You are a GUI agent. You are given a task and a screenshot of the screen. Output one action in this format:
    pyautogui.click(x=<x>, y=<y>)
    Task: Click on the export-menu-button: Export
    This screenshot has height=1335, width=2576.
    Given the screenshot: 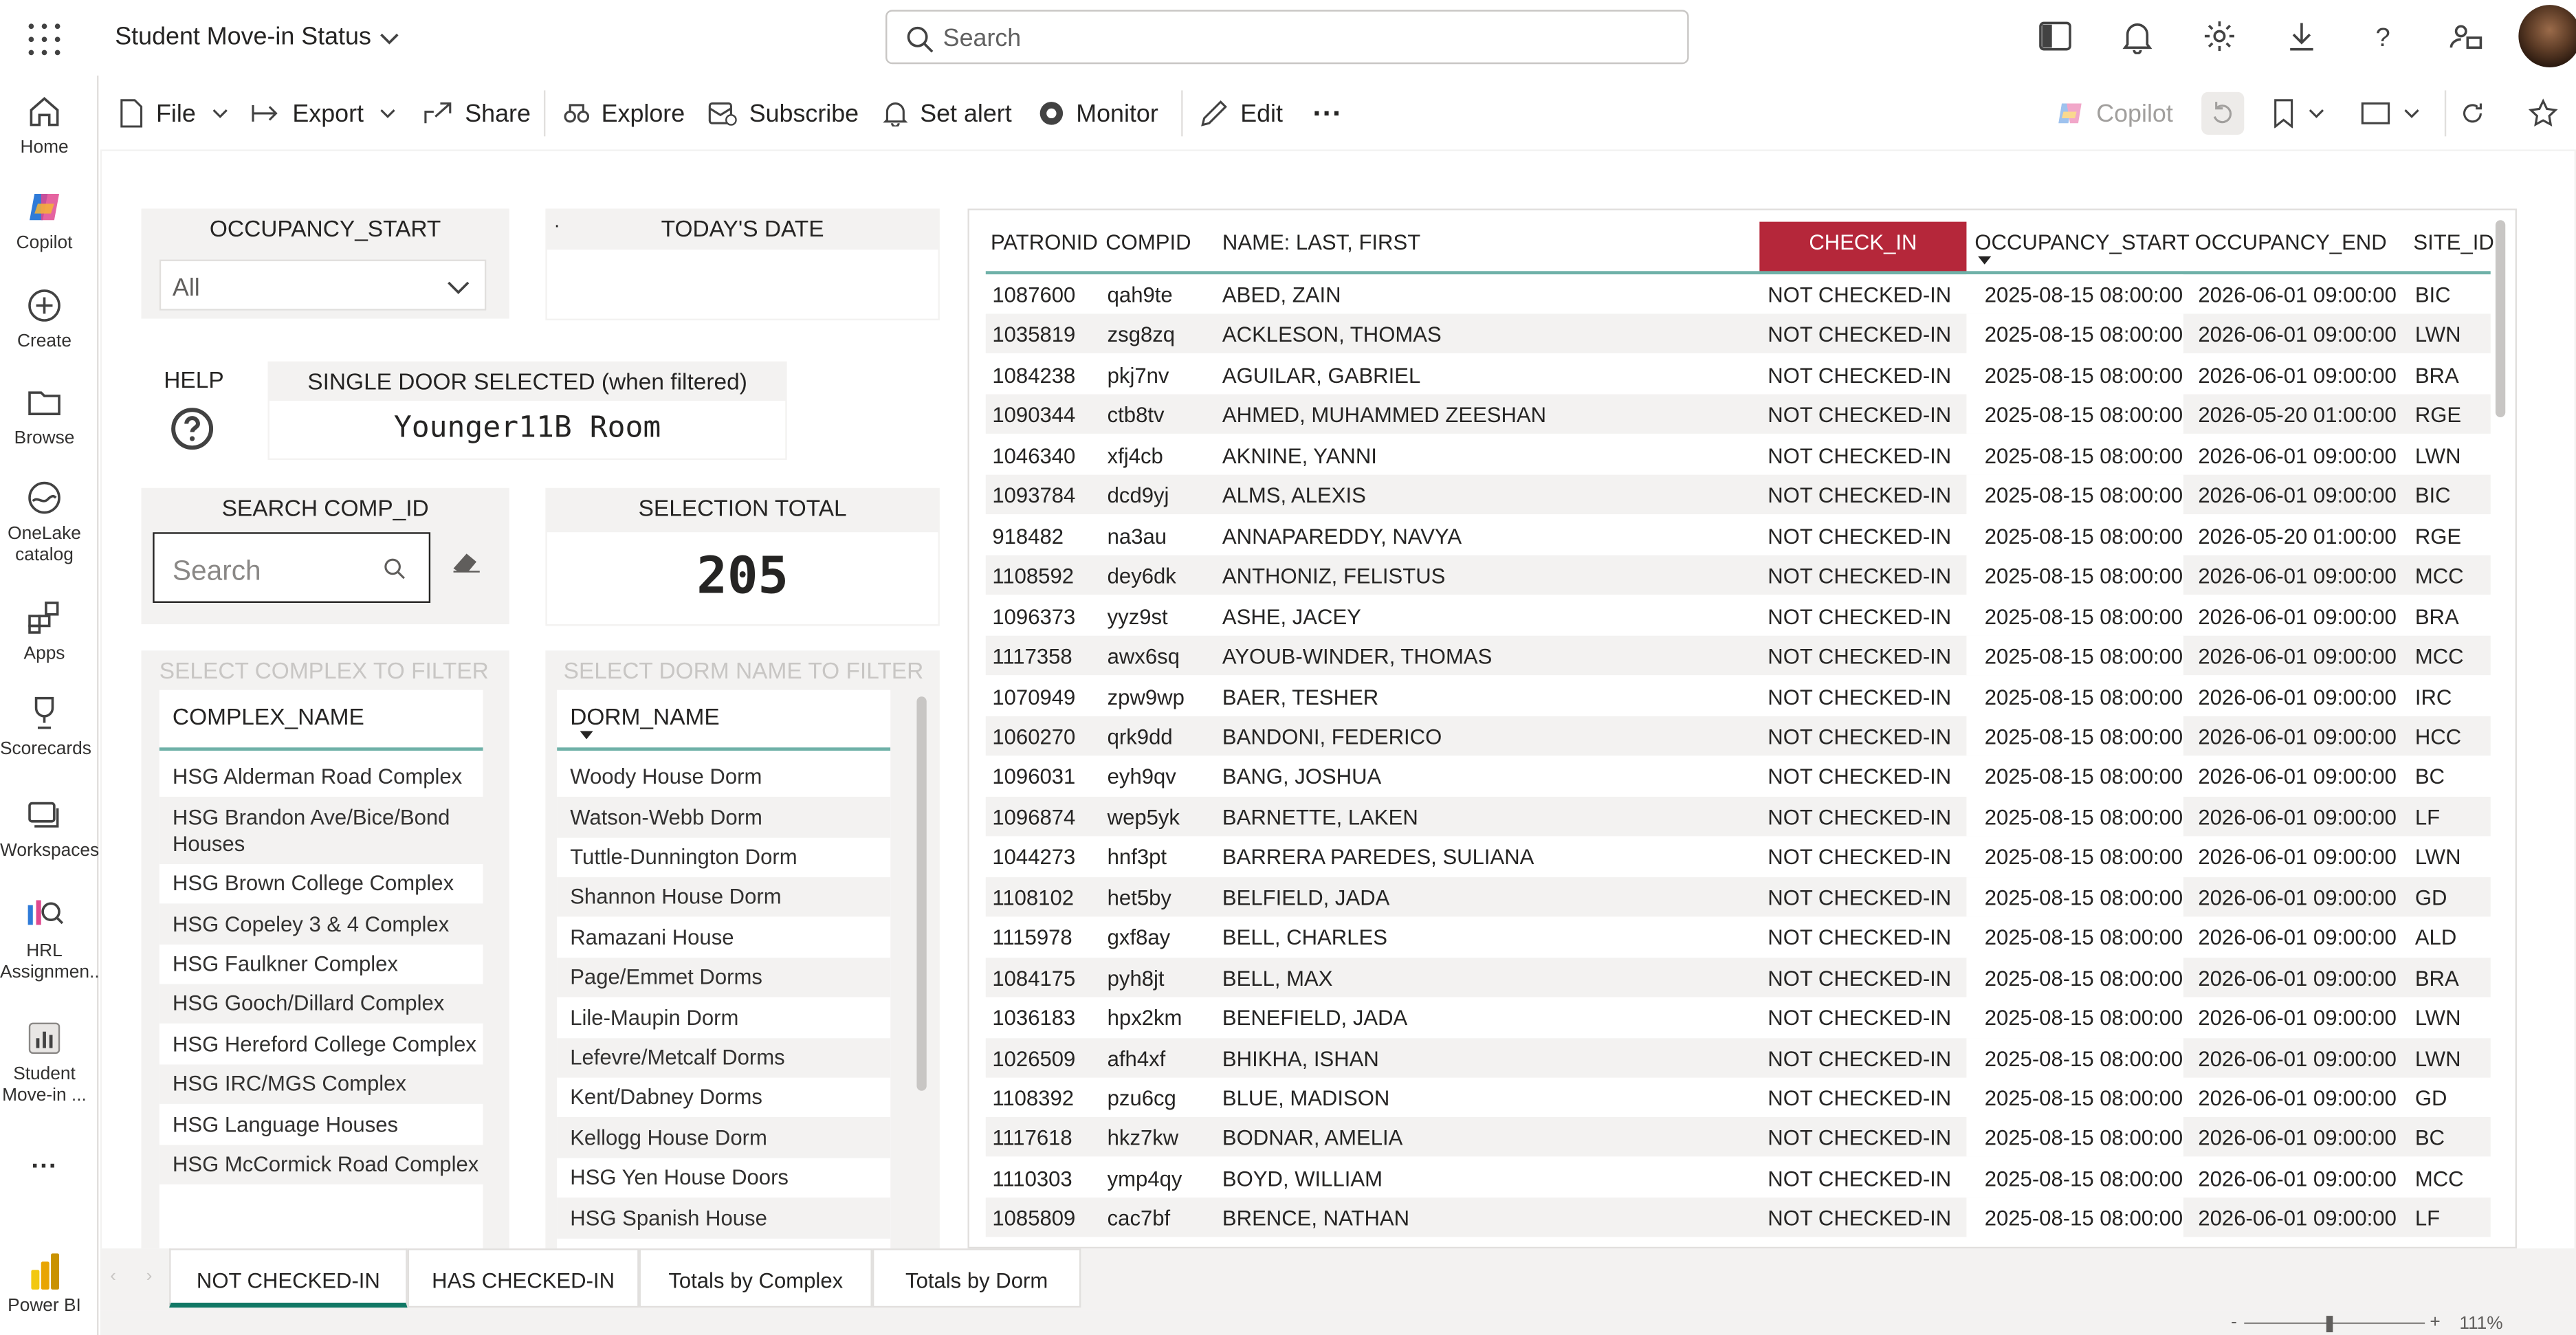 What is the action you would take?
    pyautogui.click(x=332, y=113)
    